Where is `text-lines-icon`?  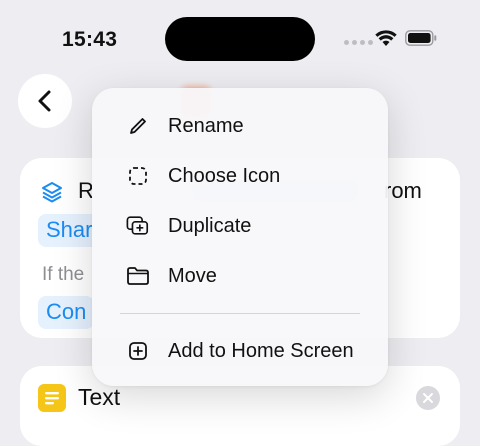 text-lines-icon is located at coordinates (52, 398).